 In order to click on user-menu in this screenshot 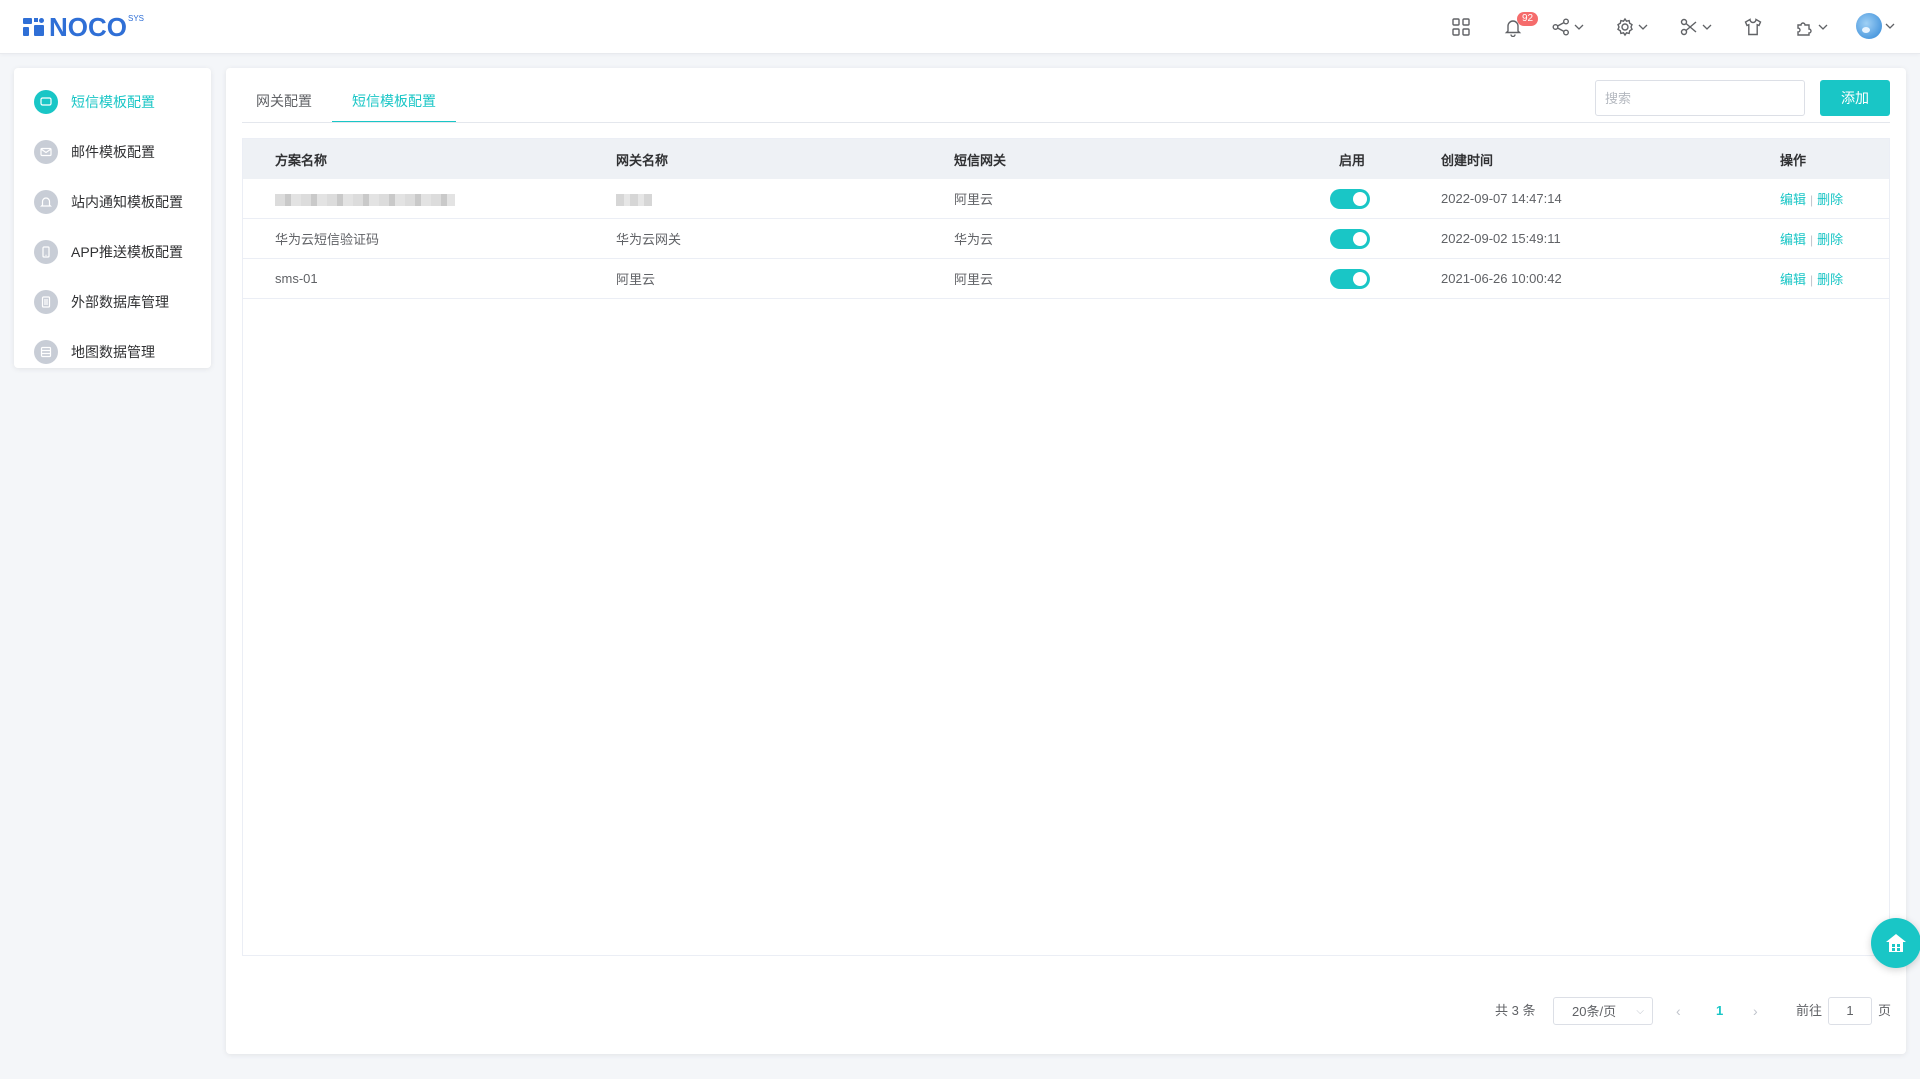, I will do `click(1876, 26)`.